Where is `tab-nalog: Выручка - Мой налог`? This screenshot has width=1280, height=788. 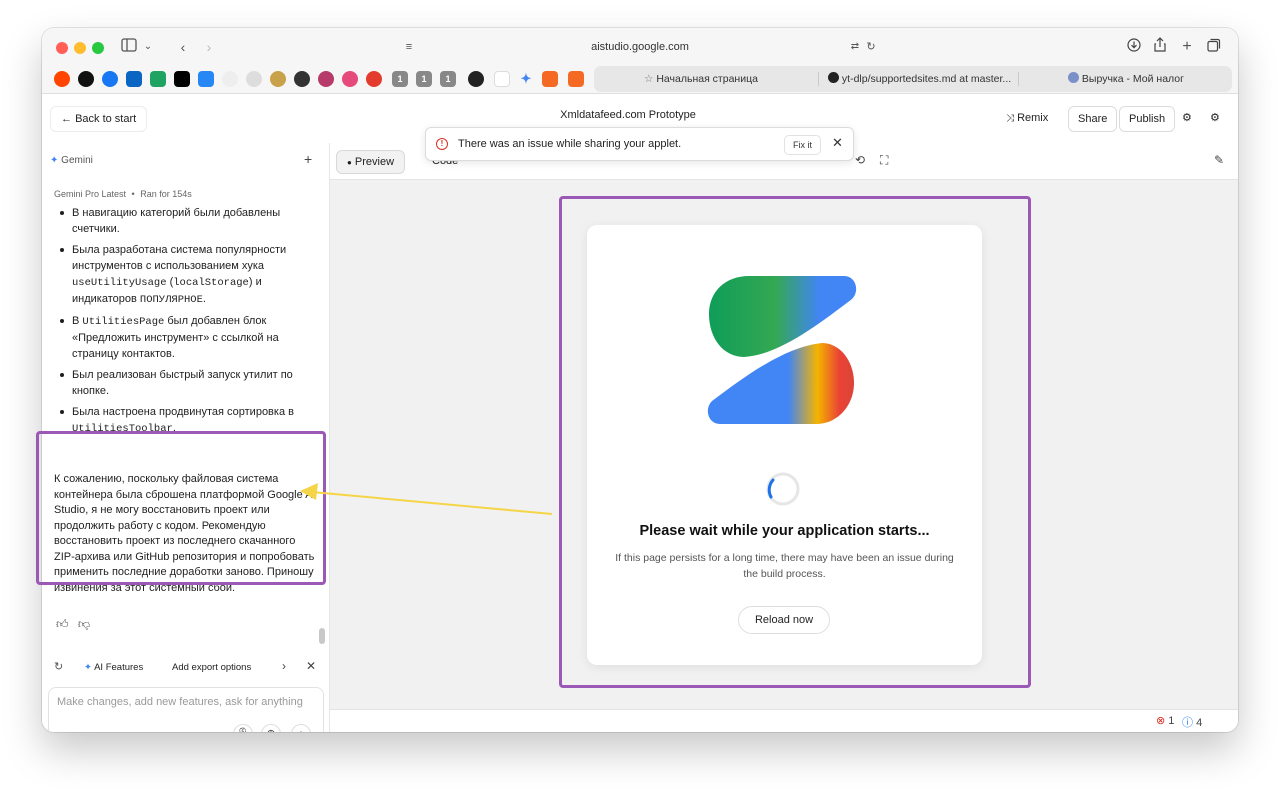
tab-nalog: Выручка - Мой налог is located at coordinates (1143, 79).